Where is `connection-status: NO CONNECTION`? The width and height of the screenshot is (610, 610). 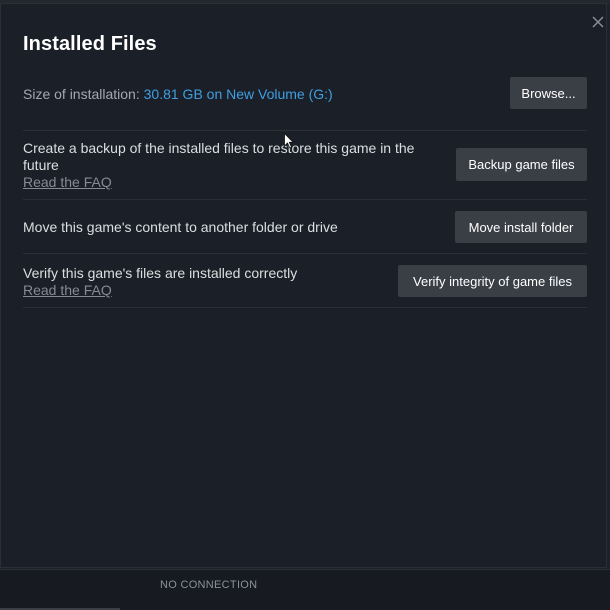 connection-status: NO CONNECTION is located at coordinates (209, 585).